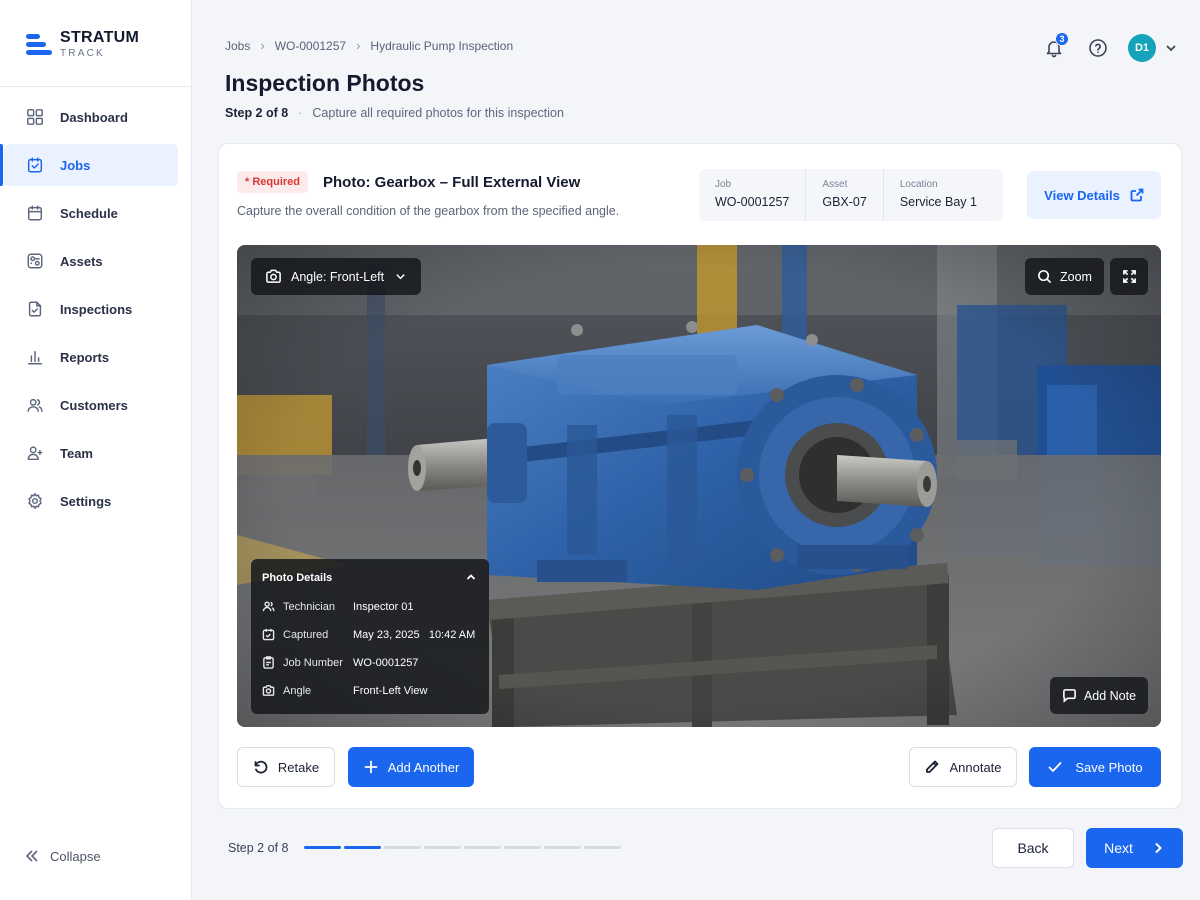 This screenshot has width=1200, height=900. I want to click on job-number-row: Job Number WO-0001257, so click(340, 662).